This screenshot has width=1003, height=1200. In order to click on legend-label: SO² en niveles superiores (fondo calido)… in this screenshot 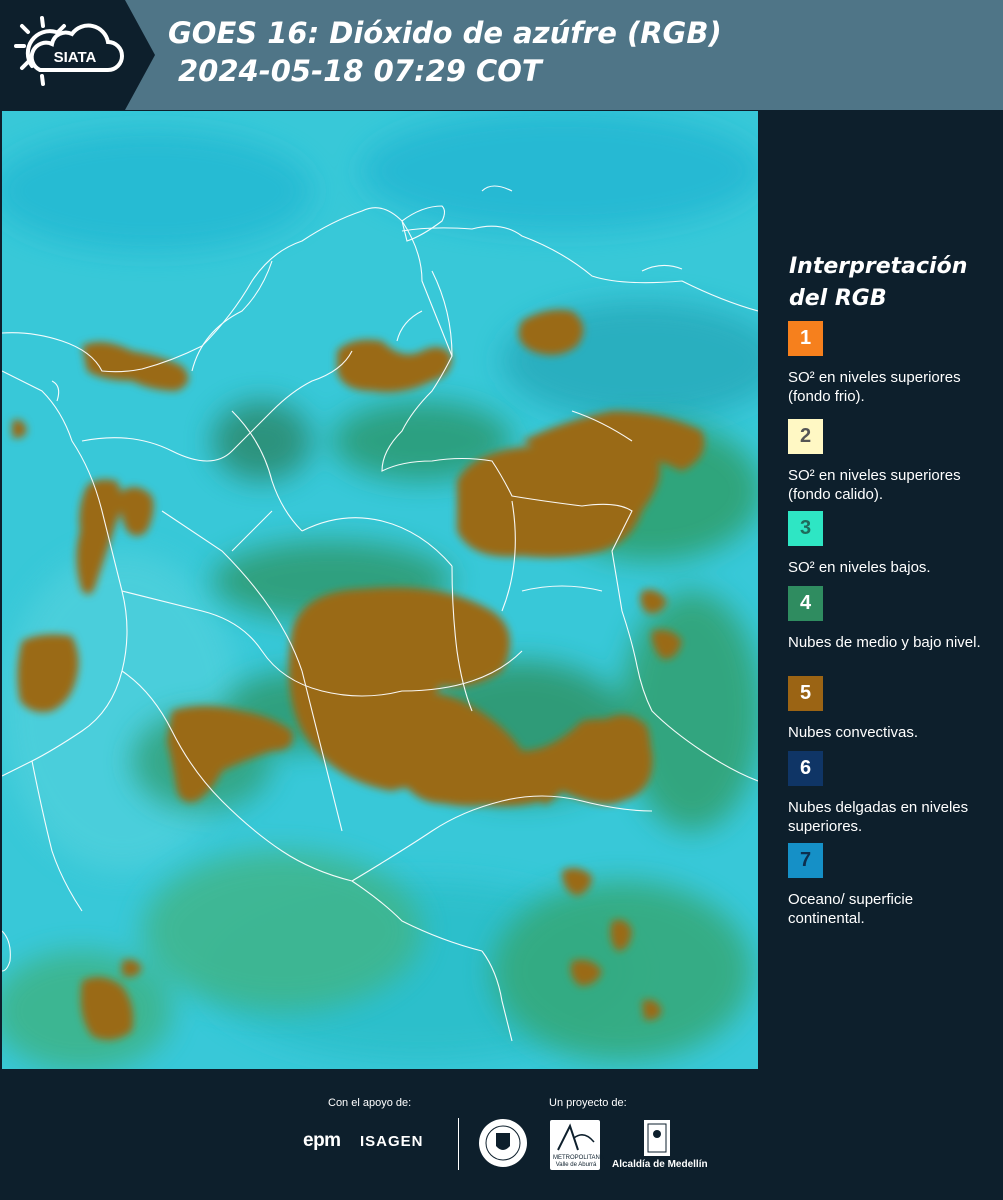, I will do `click(874, 485)`.